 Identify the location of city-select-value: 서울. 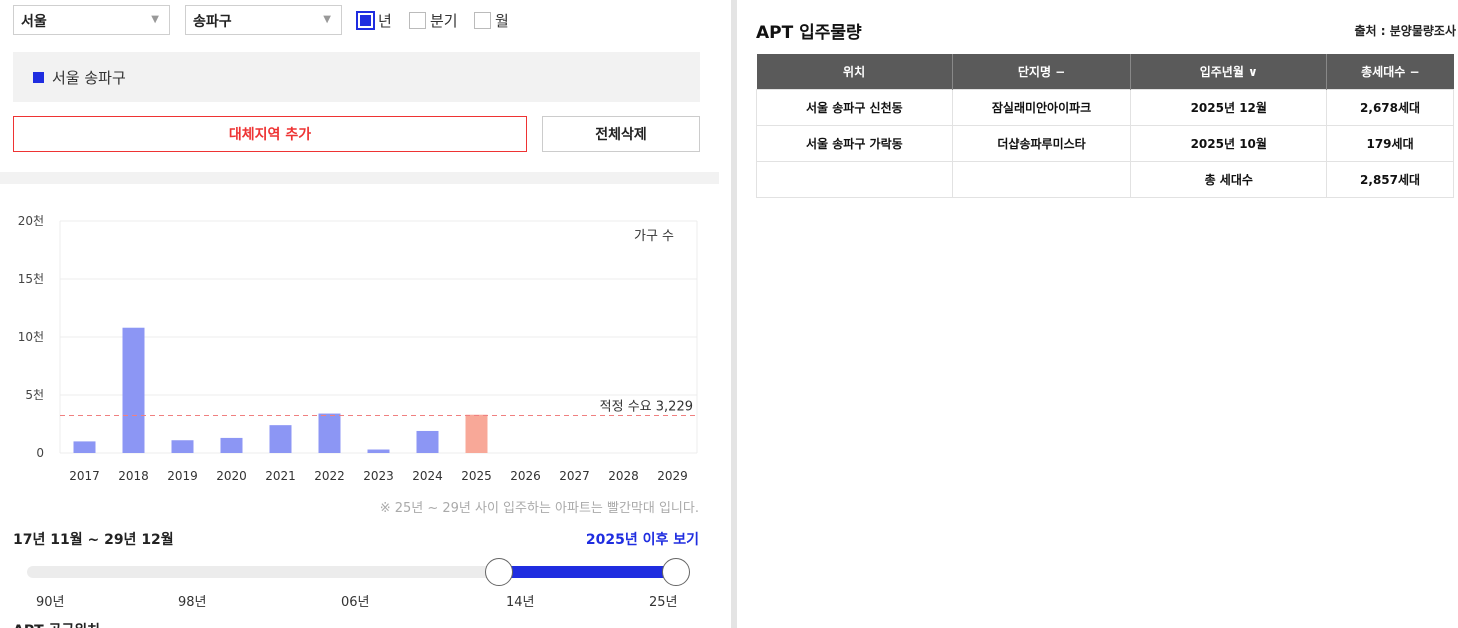
(34, 22).